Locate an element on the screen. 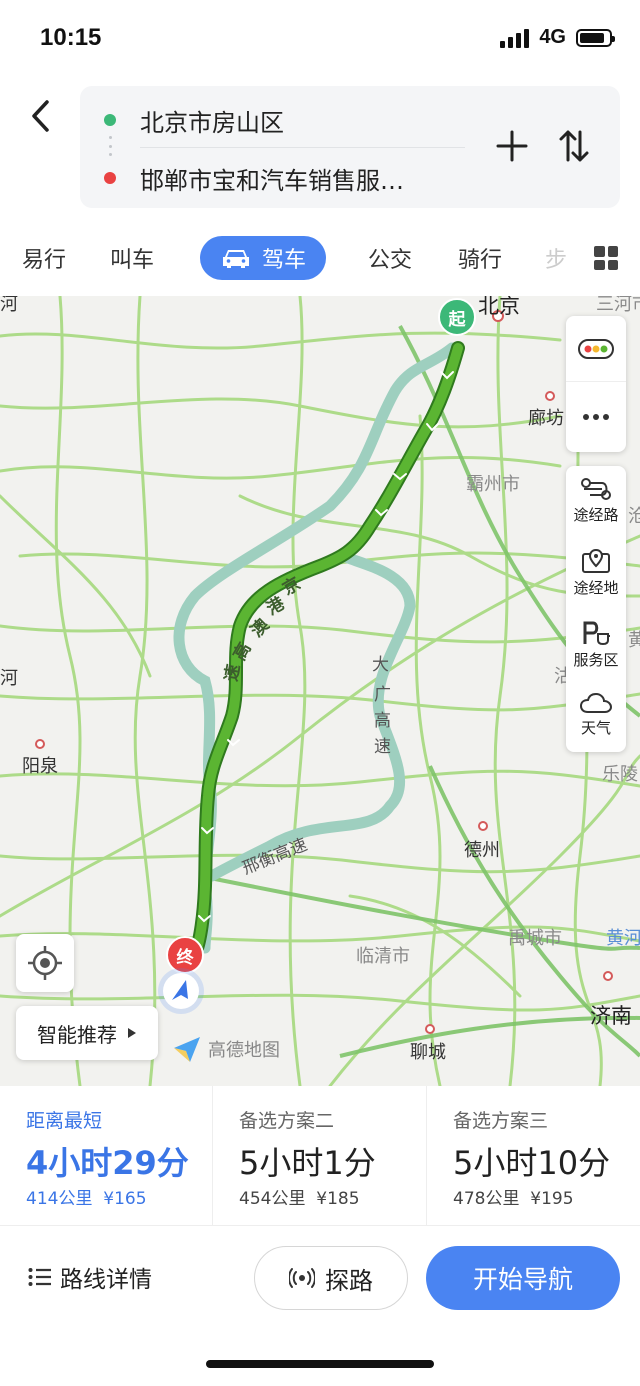 Image resolution: width=640 pixels, height=1386 pixels. crosshair-icon is located at coordinates (45, 963).